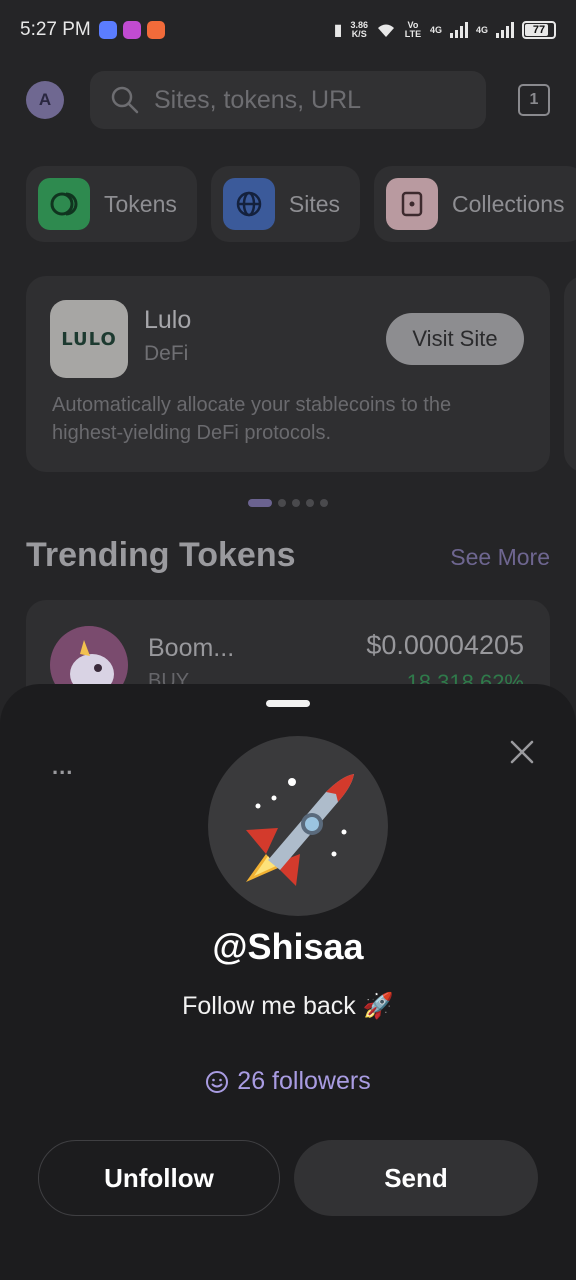  What do you see at coordinates (161, 555) in the screenshot?
I see `trending-title: Trending Tokens` at bounding box center [161, 555].